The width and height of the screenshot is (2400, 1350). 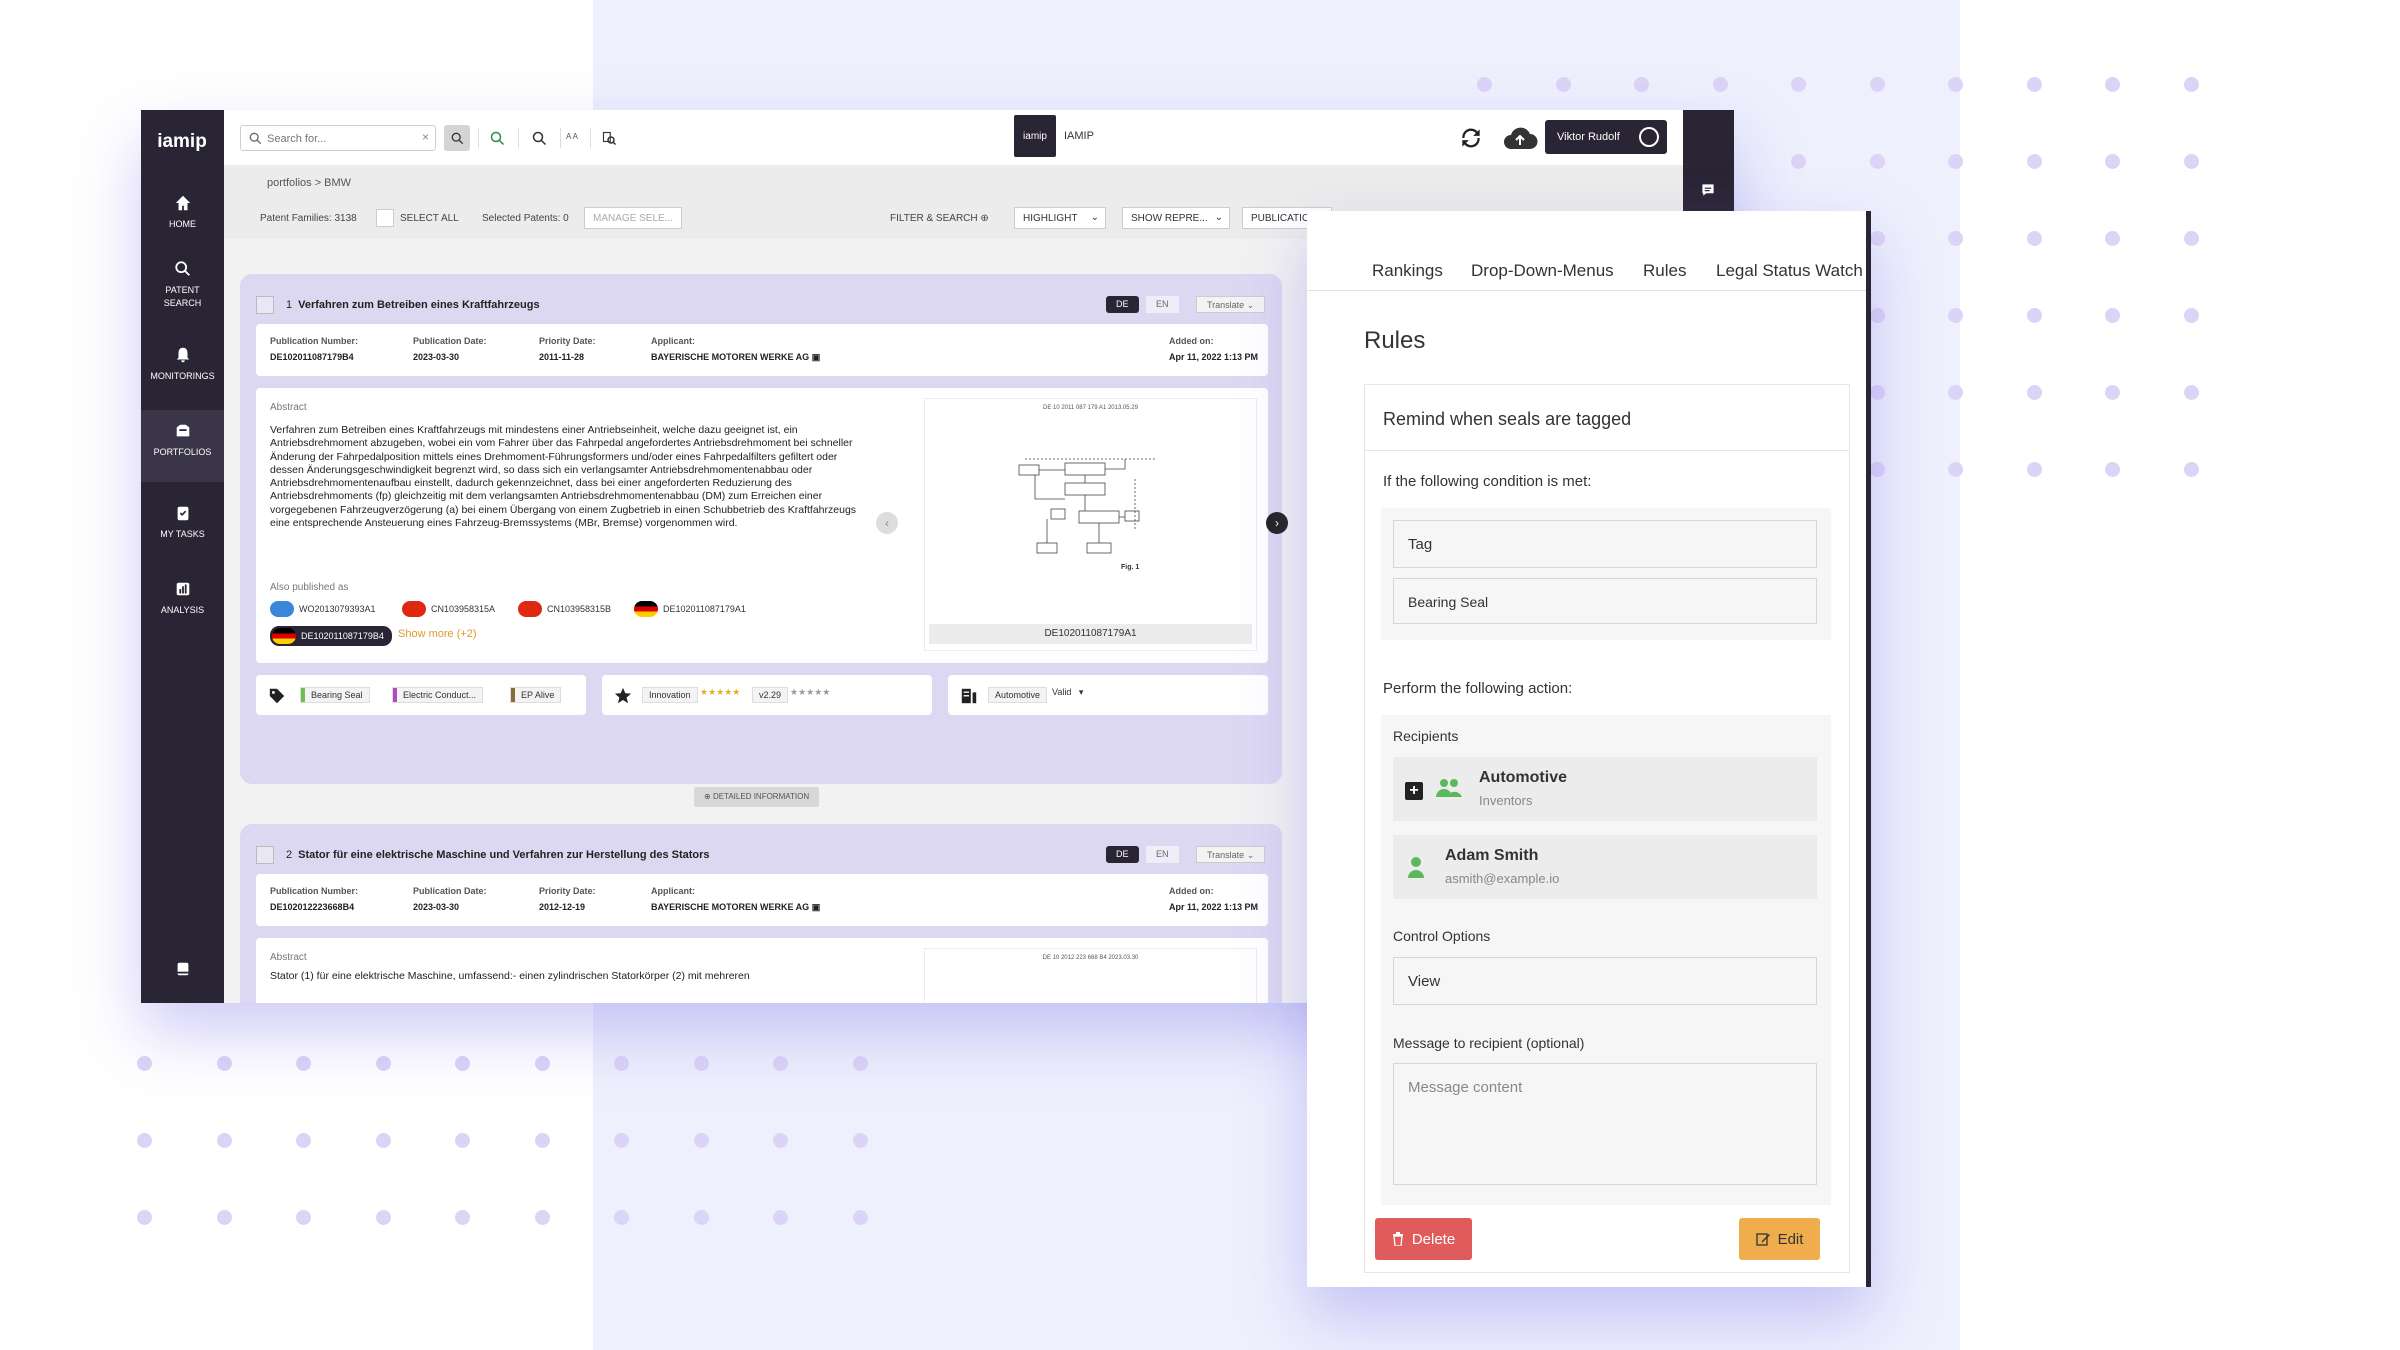 What do you see at coordinates (309, 587) in the screenshot?
I see `also-published-label: Also published as` at bounding box center [309, 587].